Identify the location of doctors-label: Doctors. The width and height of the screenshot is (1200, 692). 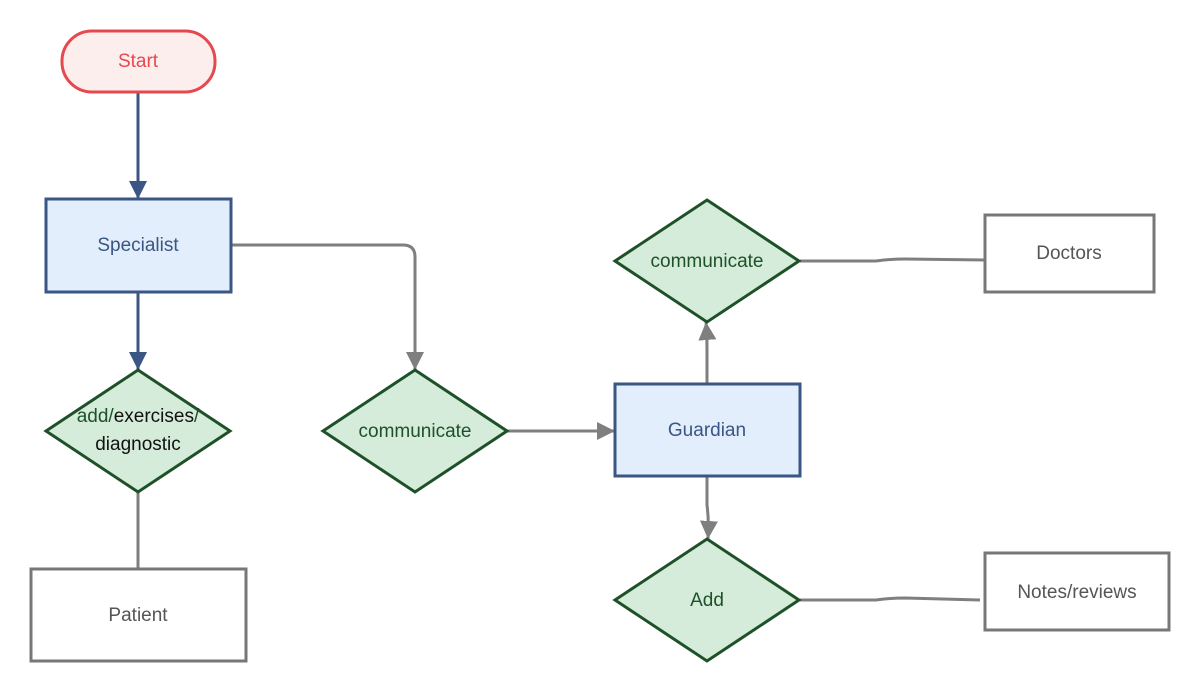
(1068, 253).